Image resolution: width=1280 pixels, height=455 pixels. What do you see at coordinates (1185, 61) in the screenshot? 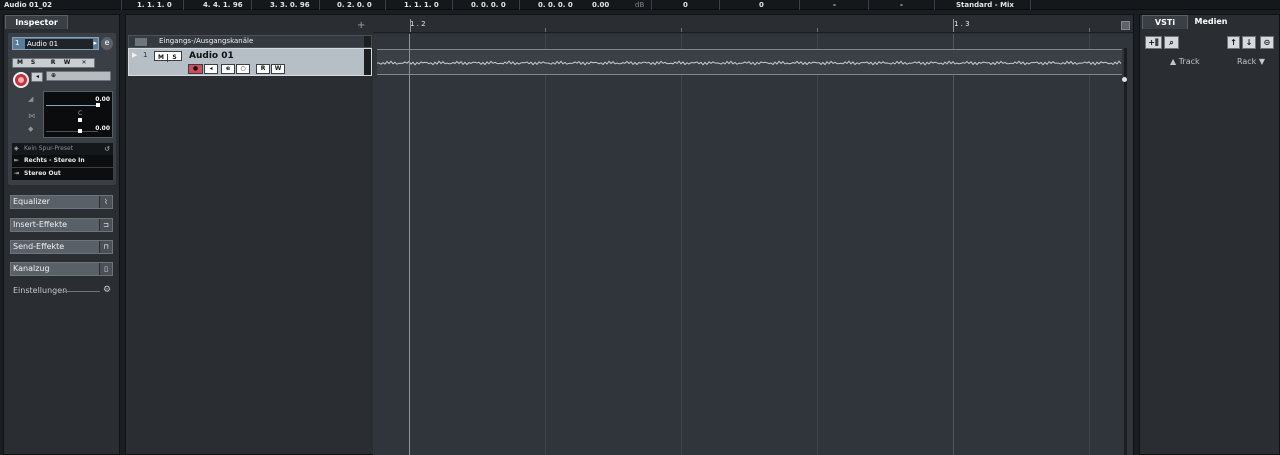
I see `sort-track-label: ▲ Track` at bounding box center [1185, 61].